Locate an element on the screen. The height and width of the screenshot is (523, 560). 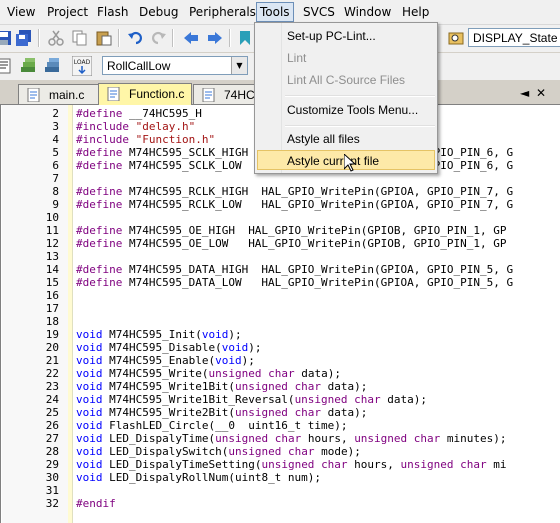
code-line: 19 void M74HC595_Init(void); is located at coordinates (280, 334).